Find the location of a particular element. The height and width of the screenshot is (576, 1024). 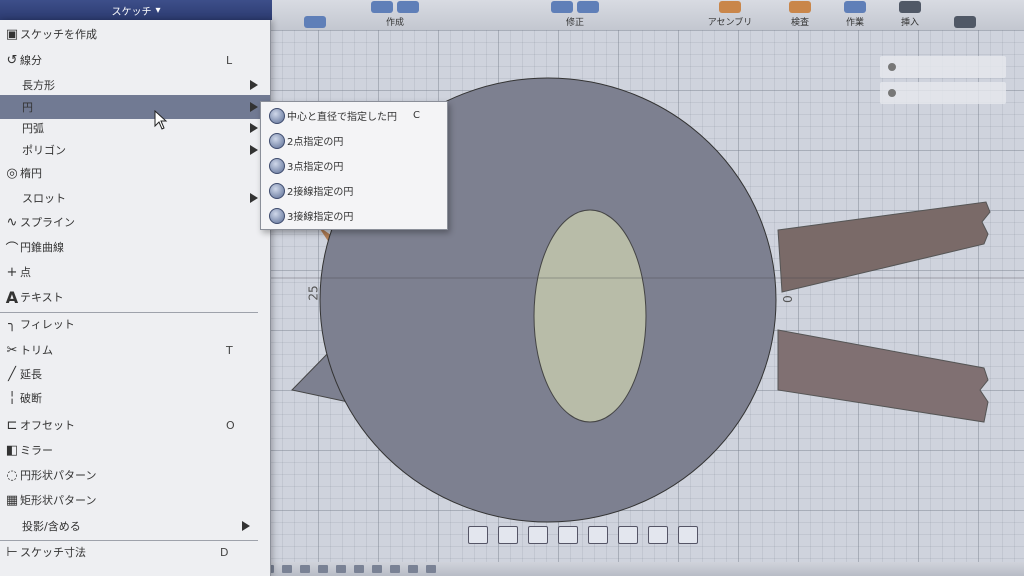

zoom-window-icon is located at coordinates (598, 535).